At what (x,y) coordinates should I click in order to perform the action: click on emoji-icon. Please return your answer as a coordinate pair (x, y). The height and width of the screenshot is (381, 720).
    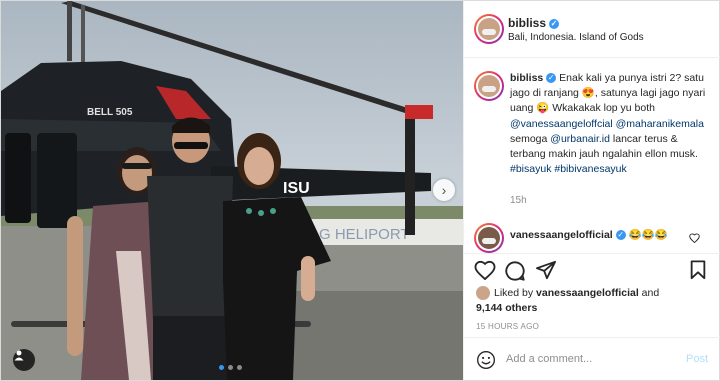
    Looking at the image, I should click on (486, 362).